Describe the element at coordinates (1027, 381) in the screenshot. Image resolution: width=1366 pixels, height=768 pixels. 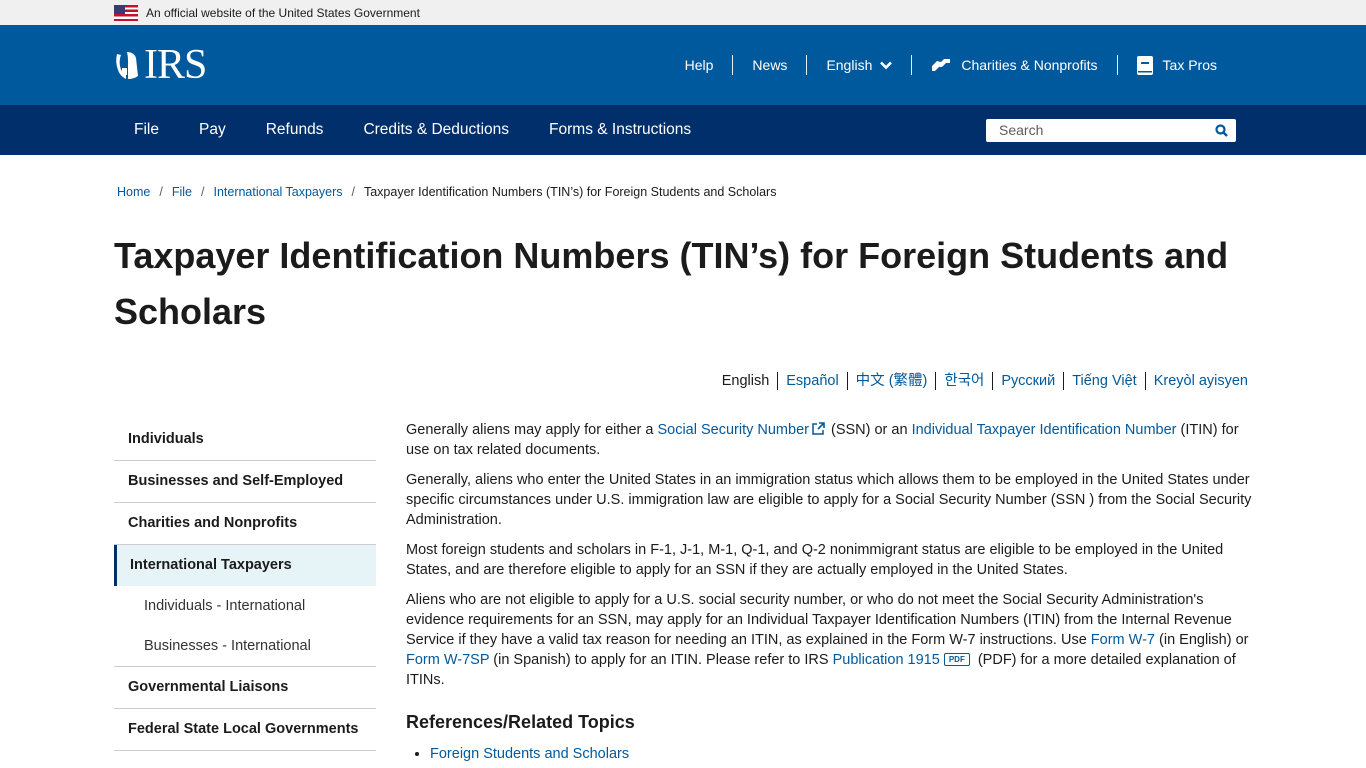
I see `lang-russian: Русский` at that location.